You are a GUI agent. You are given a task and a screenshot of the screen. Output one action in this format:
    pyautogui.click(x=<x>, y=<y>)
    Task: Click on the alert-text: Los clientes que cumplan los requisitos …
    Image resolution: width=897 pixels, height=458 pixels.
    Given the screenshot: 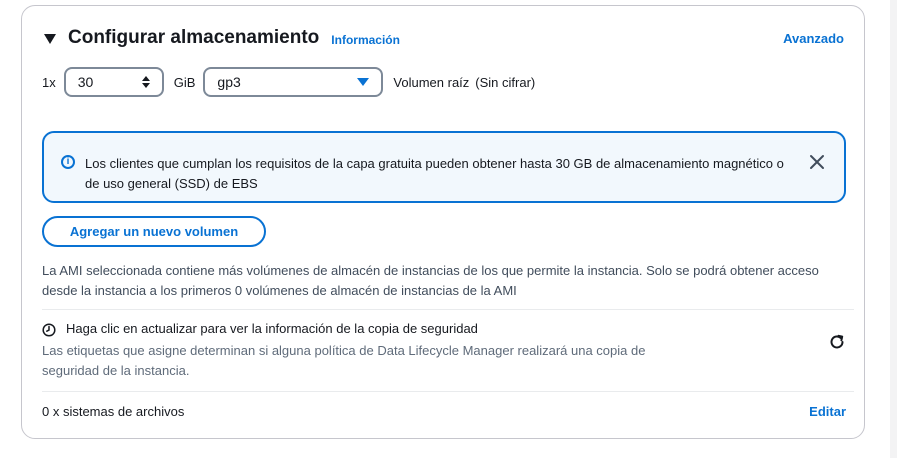 What is the action you would take?
    pyautogui.click(x=434, y=173)
    